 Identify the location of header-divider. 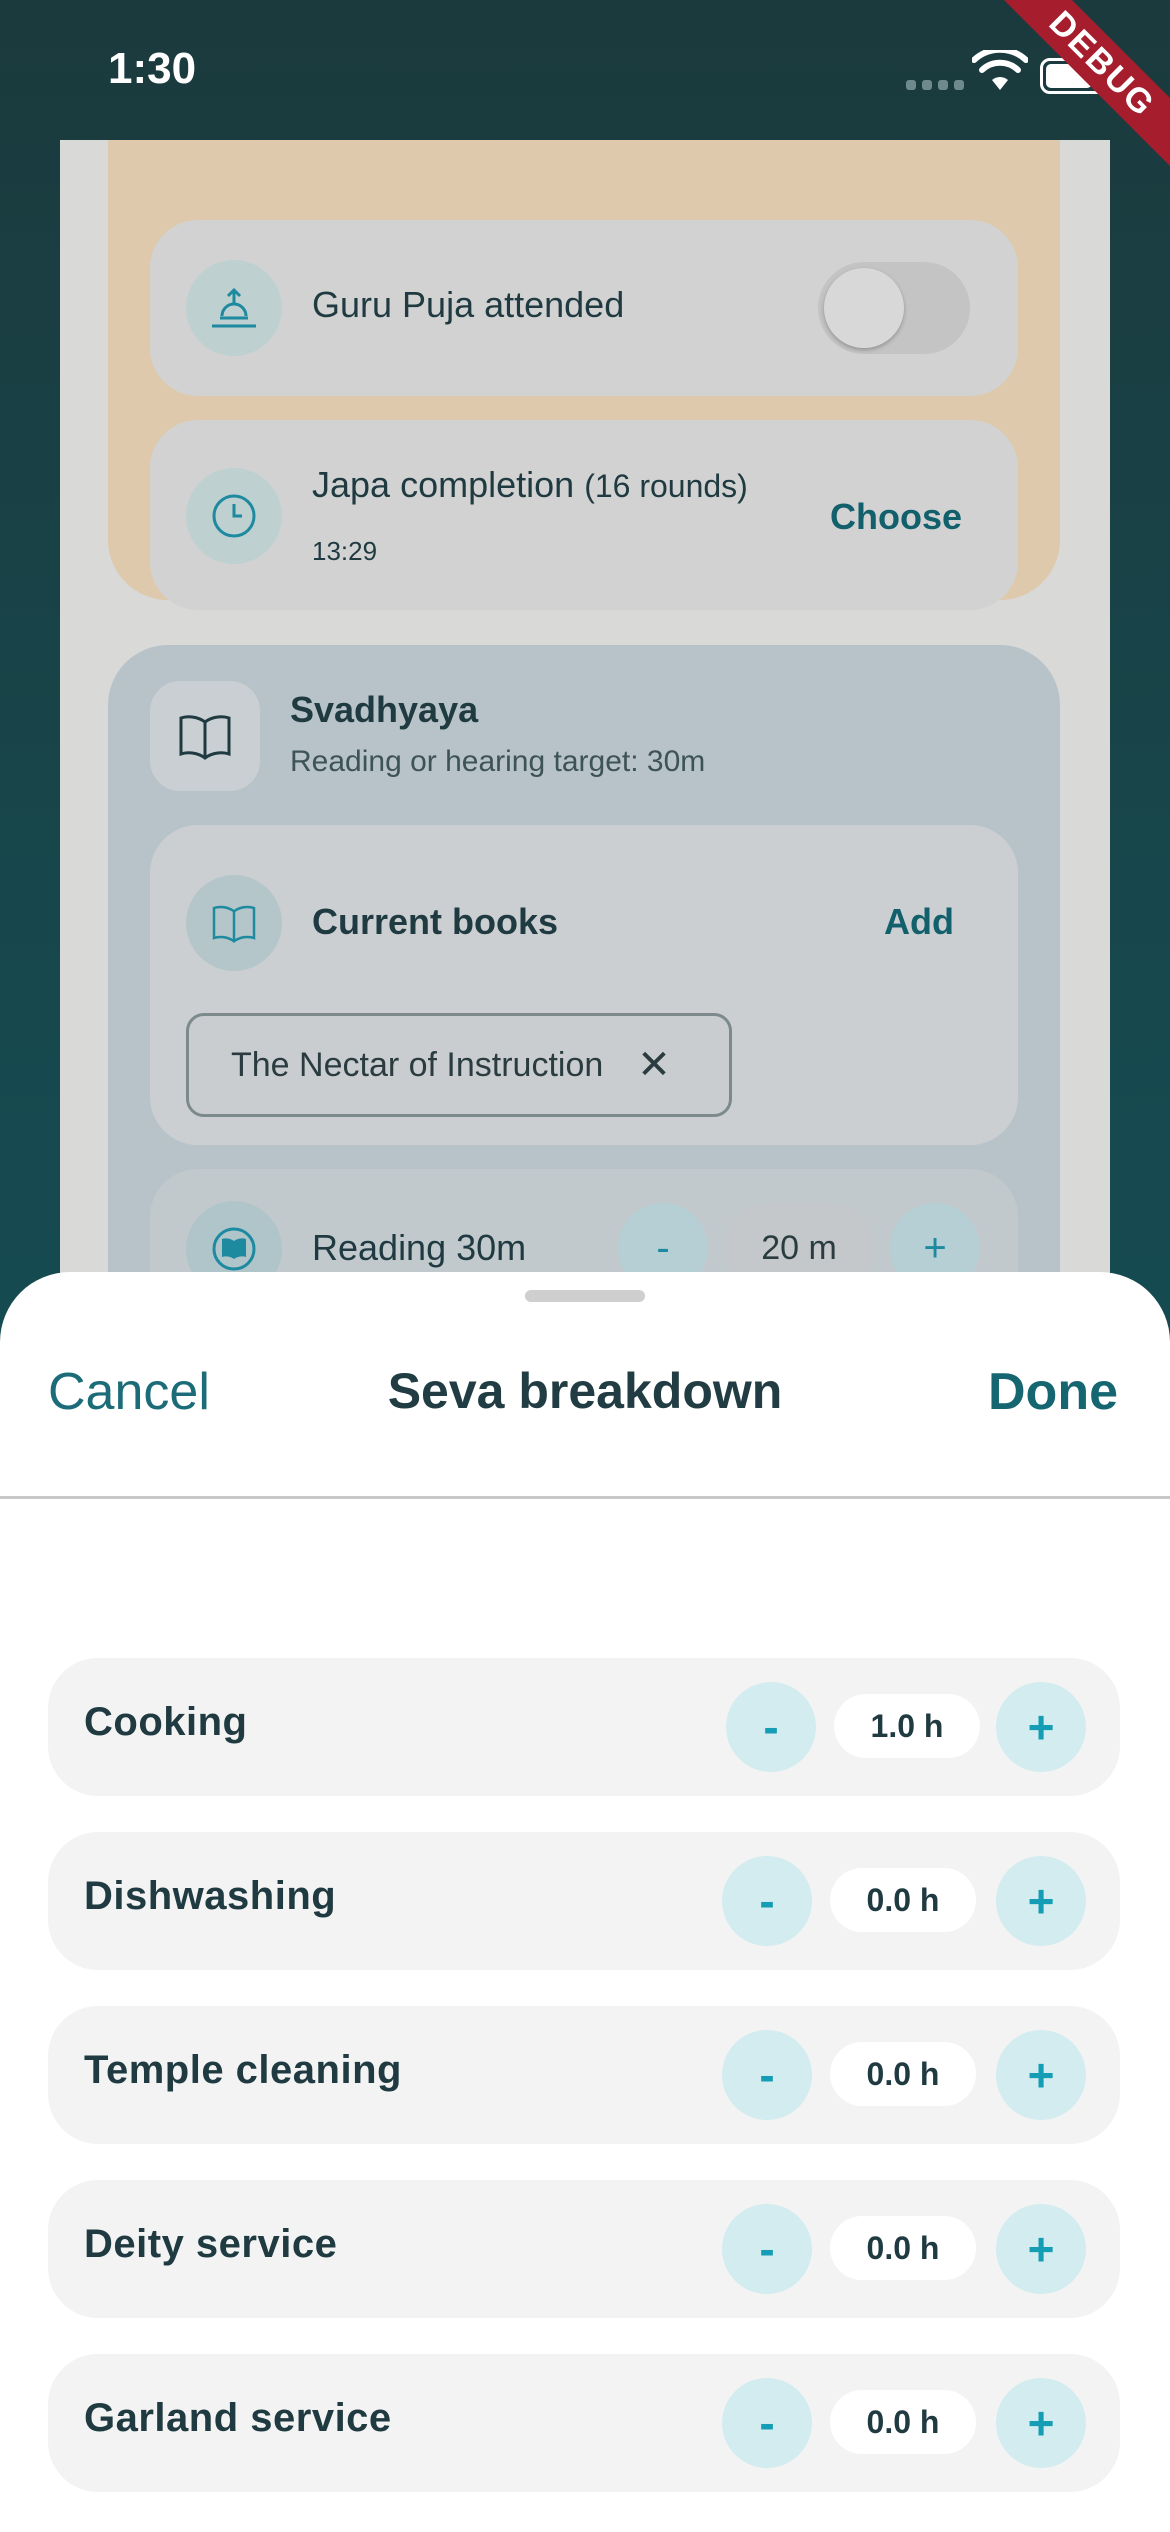
(585, 1497).